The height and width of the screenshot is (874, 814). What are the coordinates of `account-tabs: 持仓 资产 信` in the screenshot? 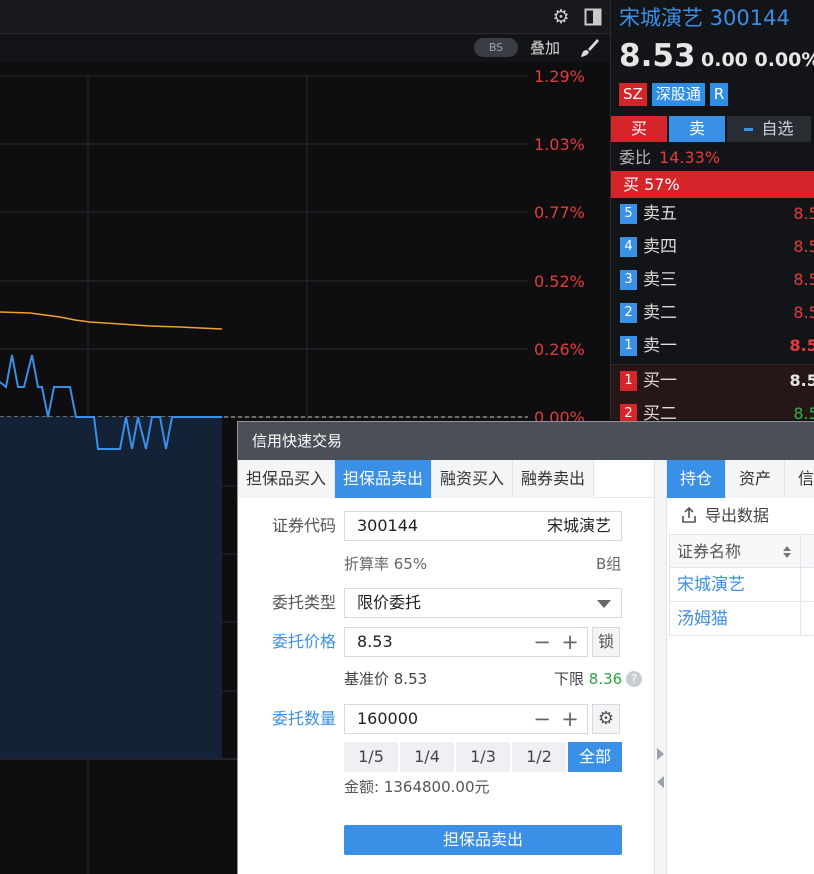 It's located at (740, 479).